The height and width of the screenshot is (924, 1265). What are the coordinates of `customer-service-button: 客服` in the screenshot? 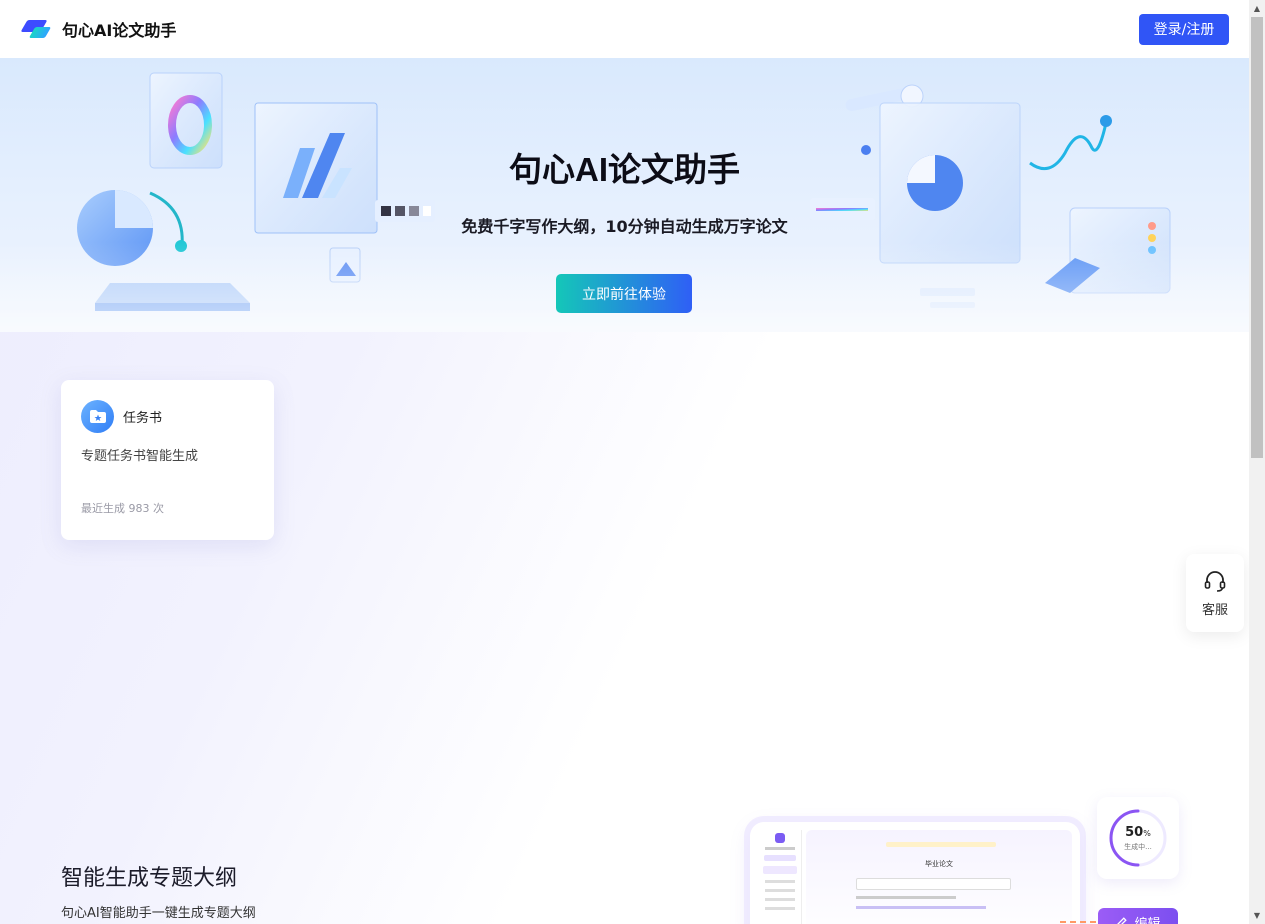 It's located at (1215, 593).